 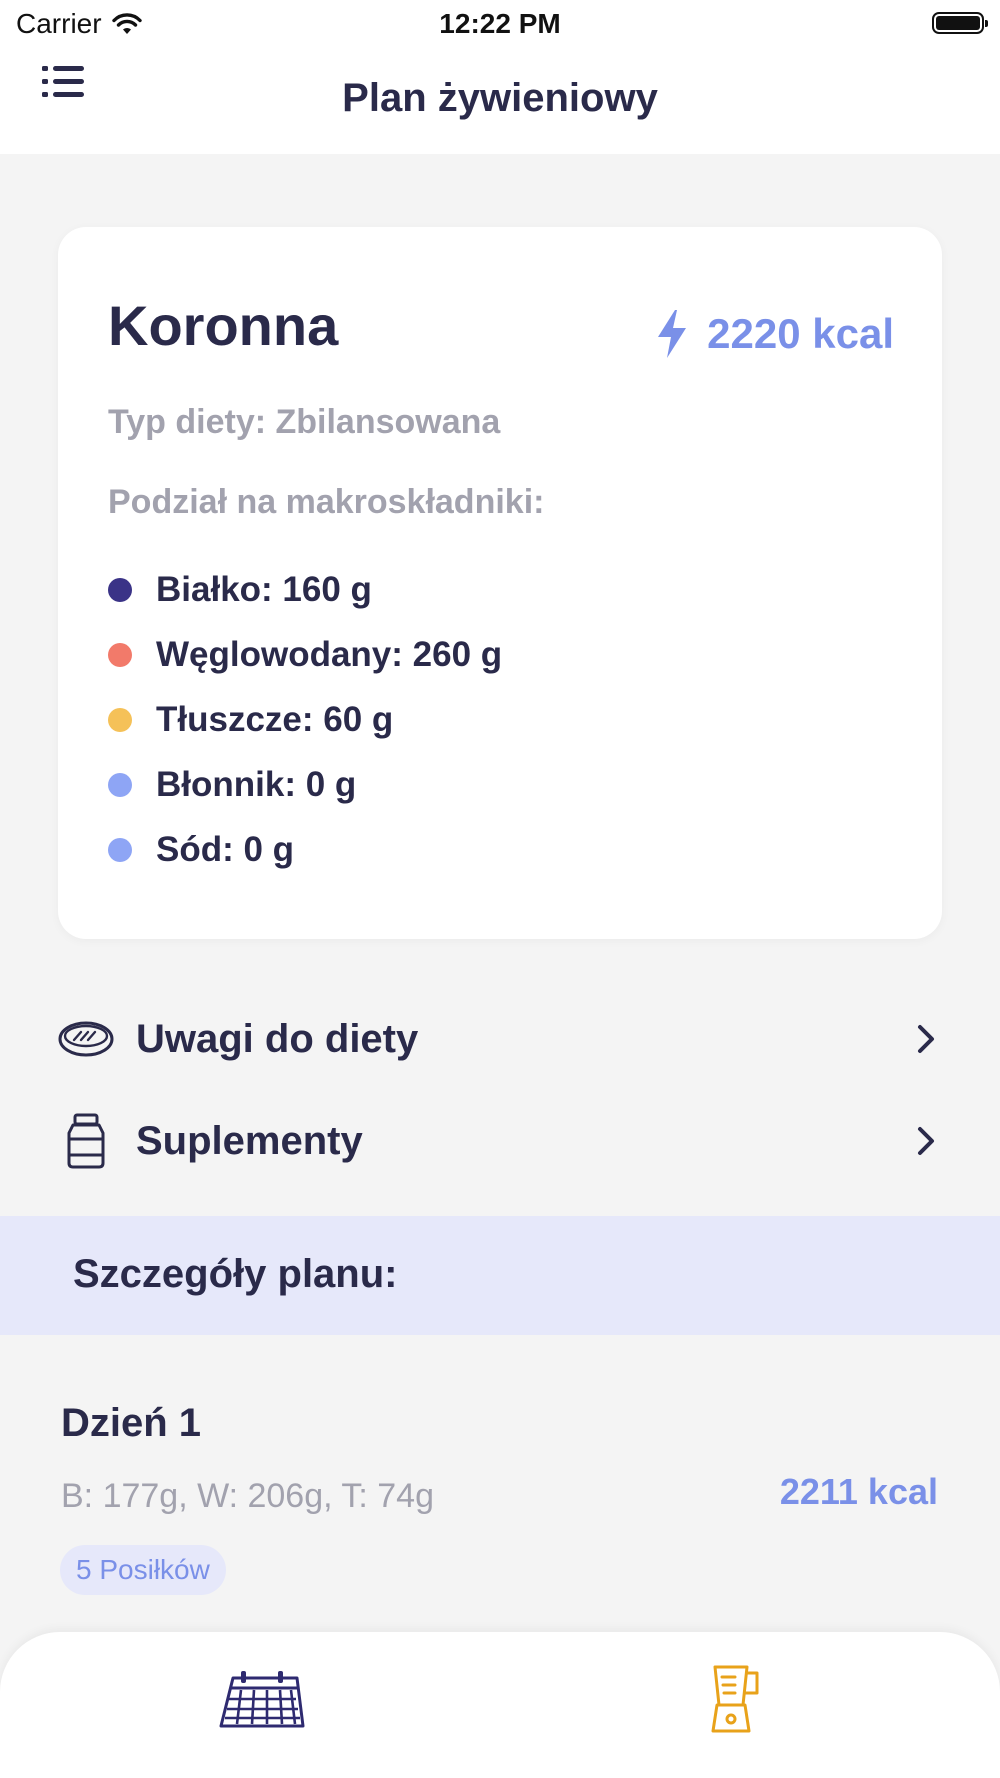 I want to click on plan-kcal-value: 2220 kcal, so click(x=800, y=333).